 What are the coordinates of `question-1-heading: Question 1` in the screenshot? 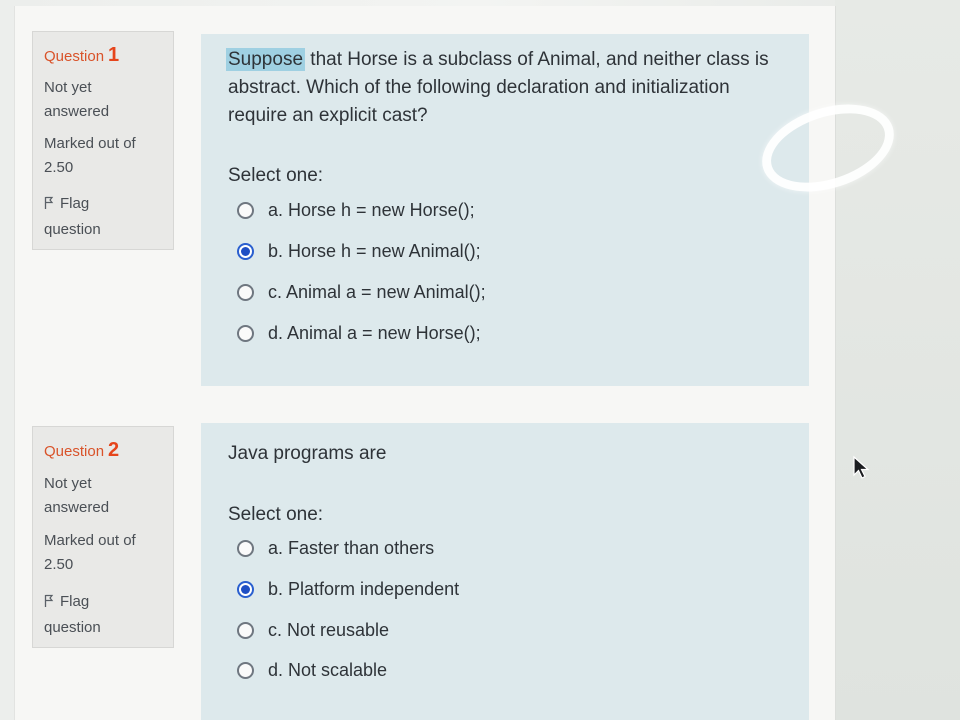 It's located at (81, 55).